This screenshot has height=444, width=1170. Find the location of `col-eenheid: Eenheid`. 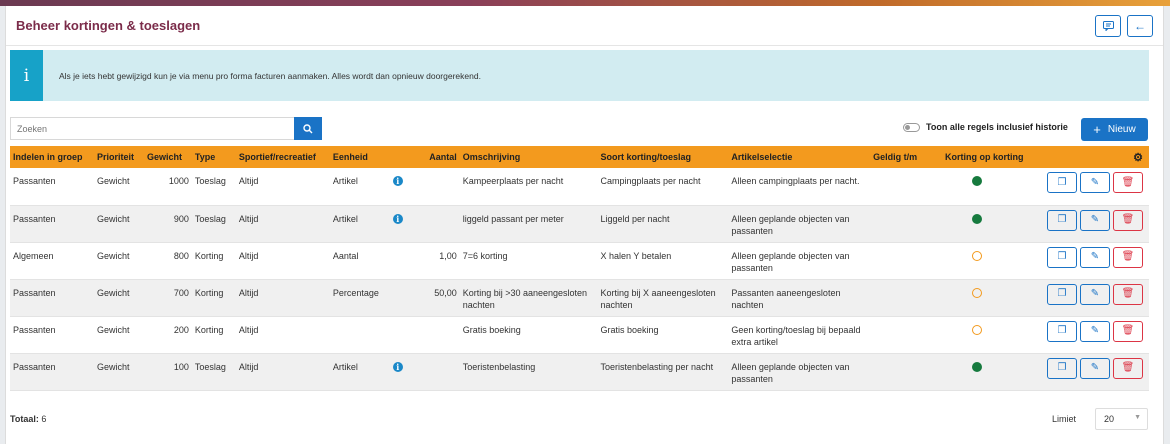

col-eenheid: Eenheid is located at coordinates (360, 157).